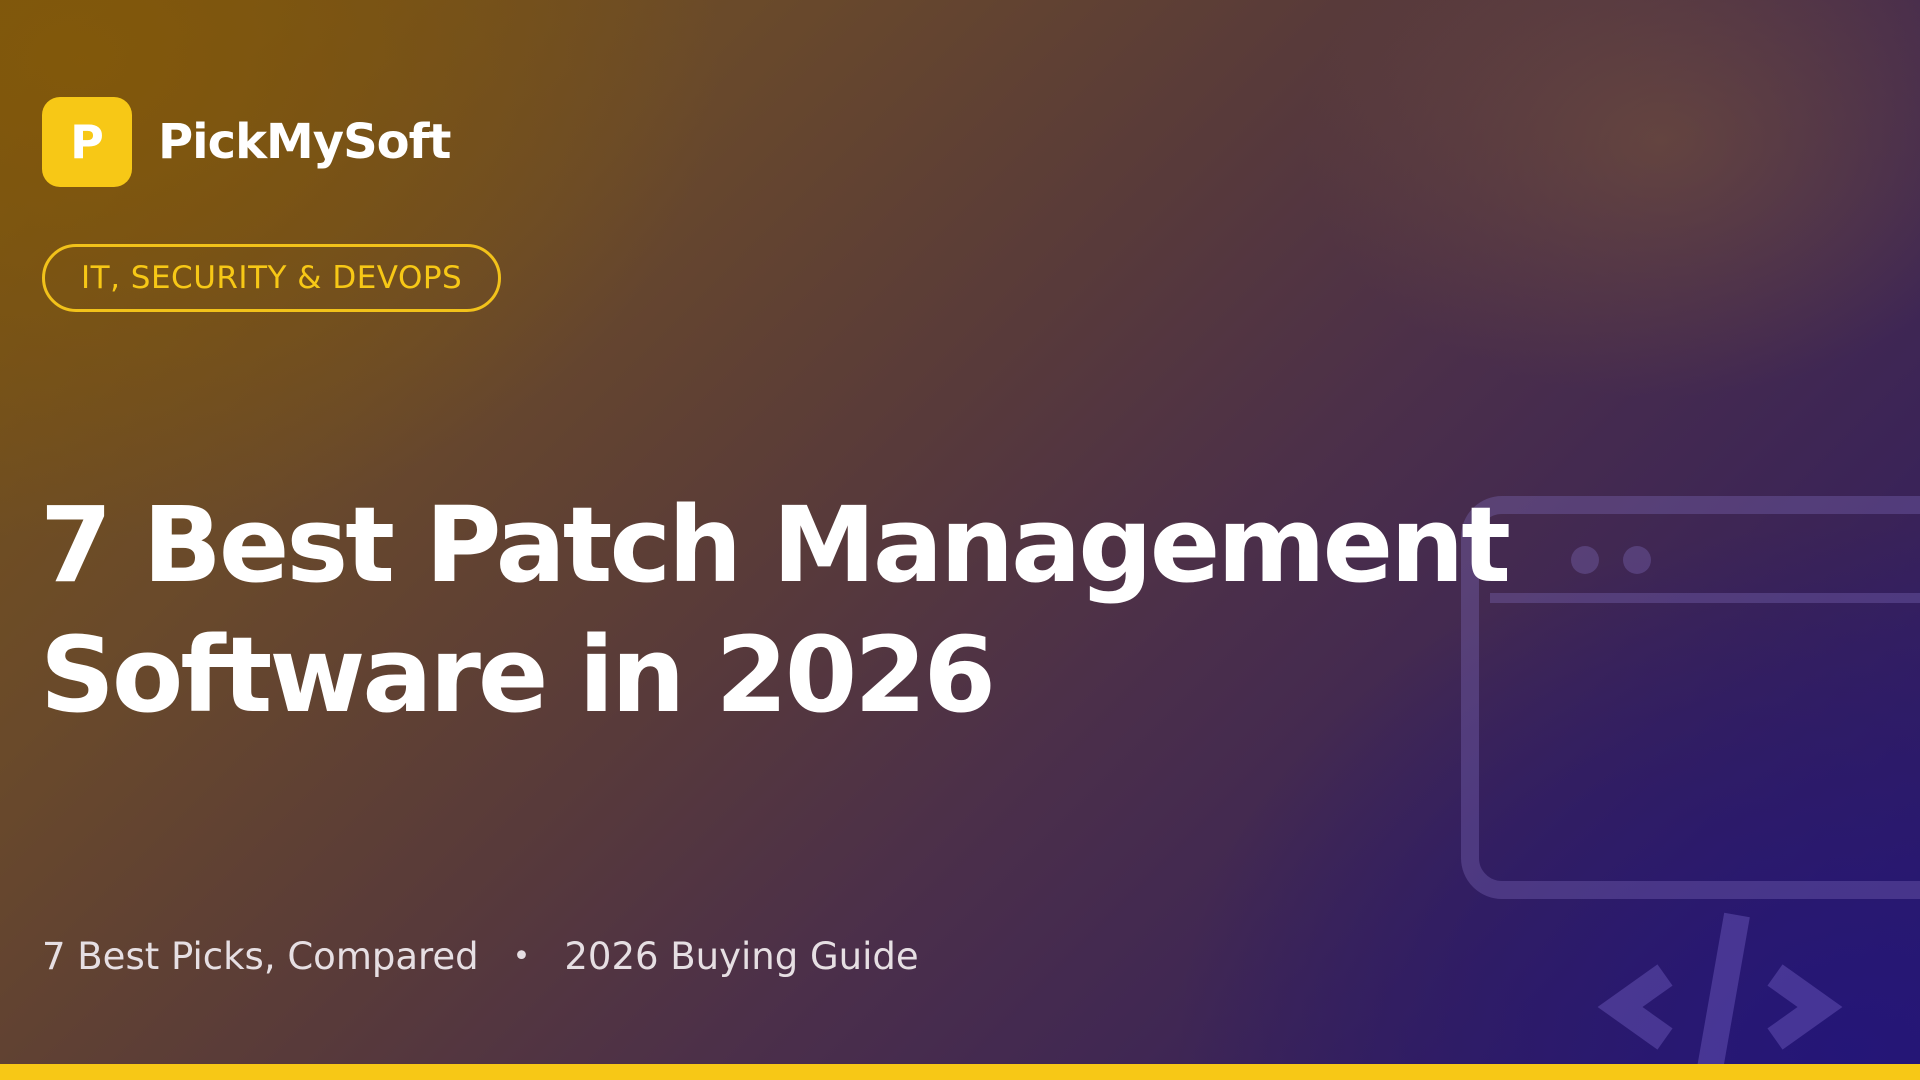  I want to click on subtitle-right: 2026 Buying Guide, so click(741, 956).